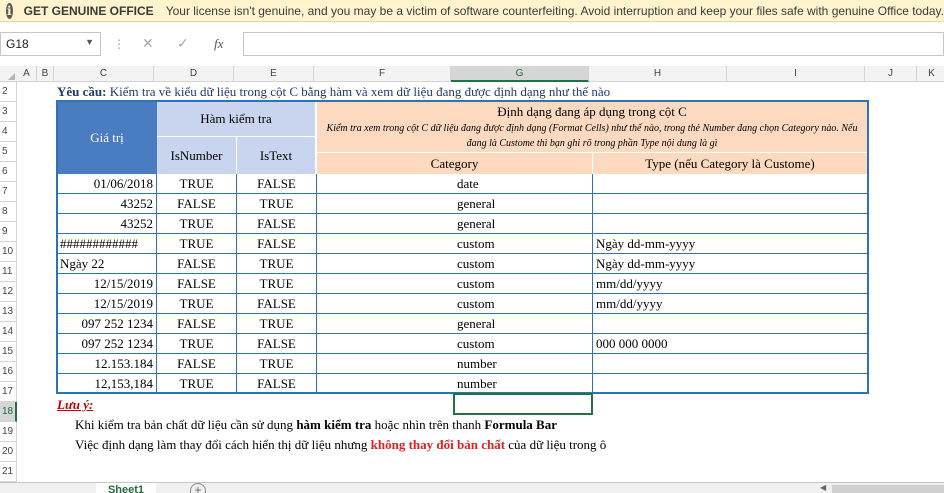 This screenshot has height=493, width=944. Describe the element at coordinates (730, 344) in the screenshot. I see `table-cell-type: 000 000 0000` at that location.